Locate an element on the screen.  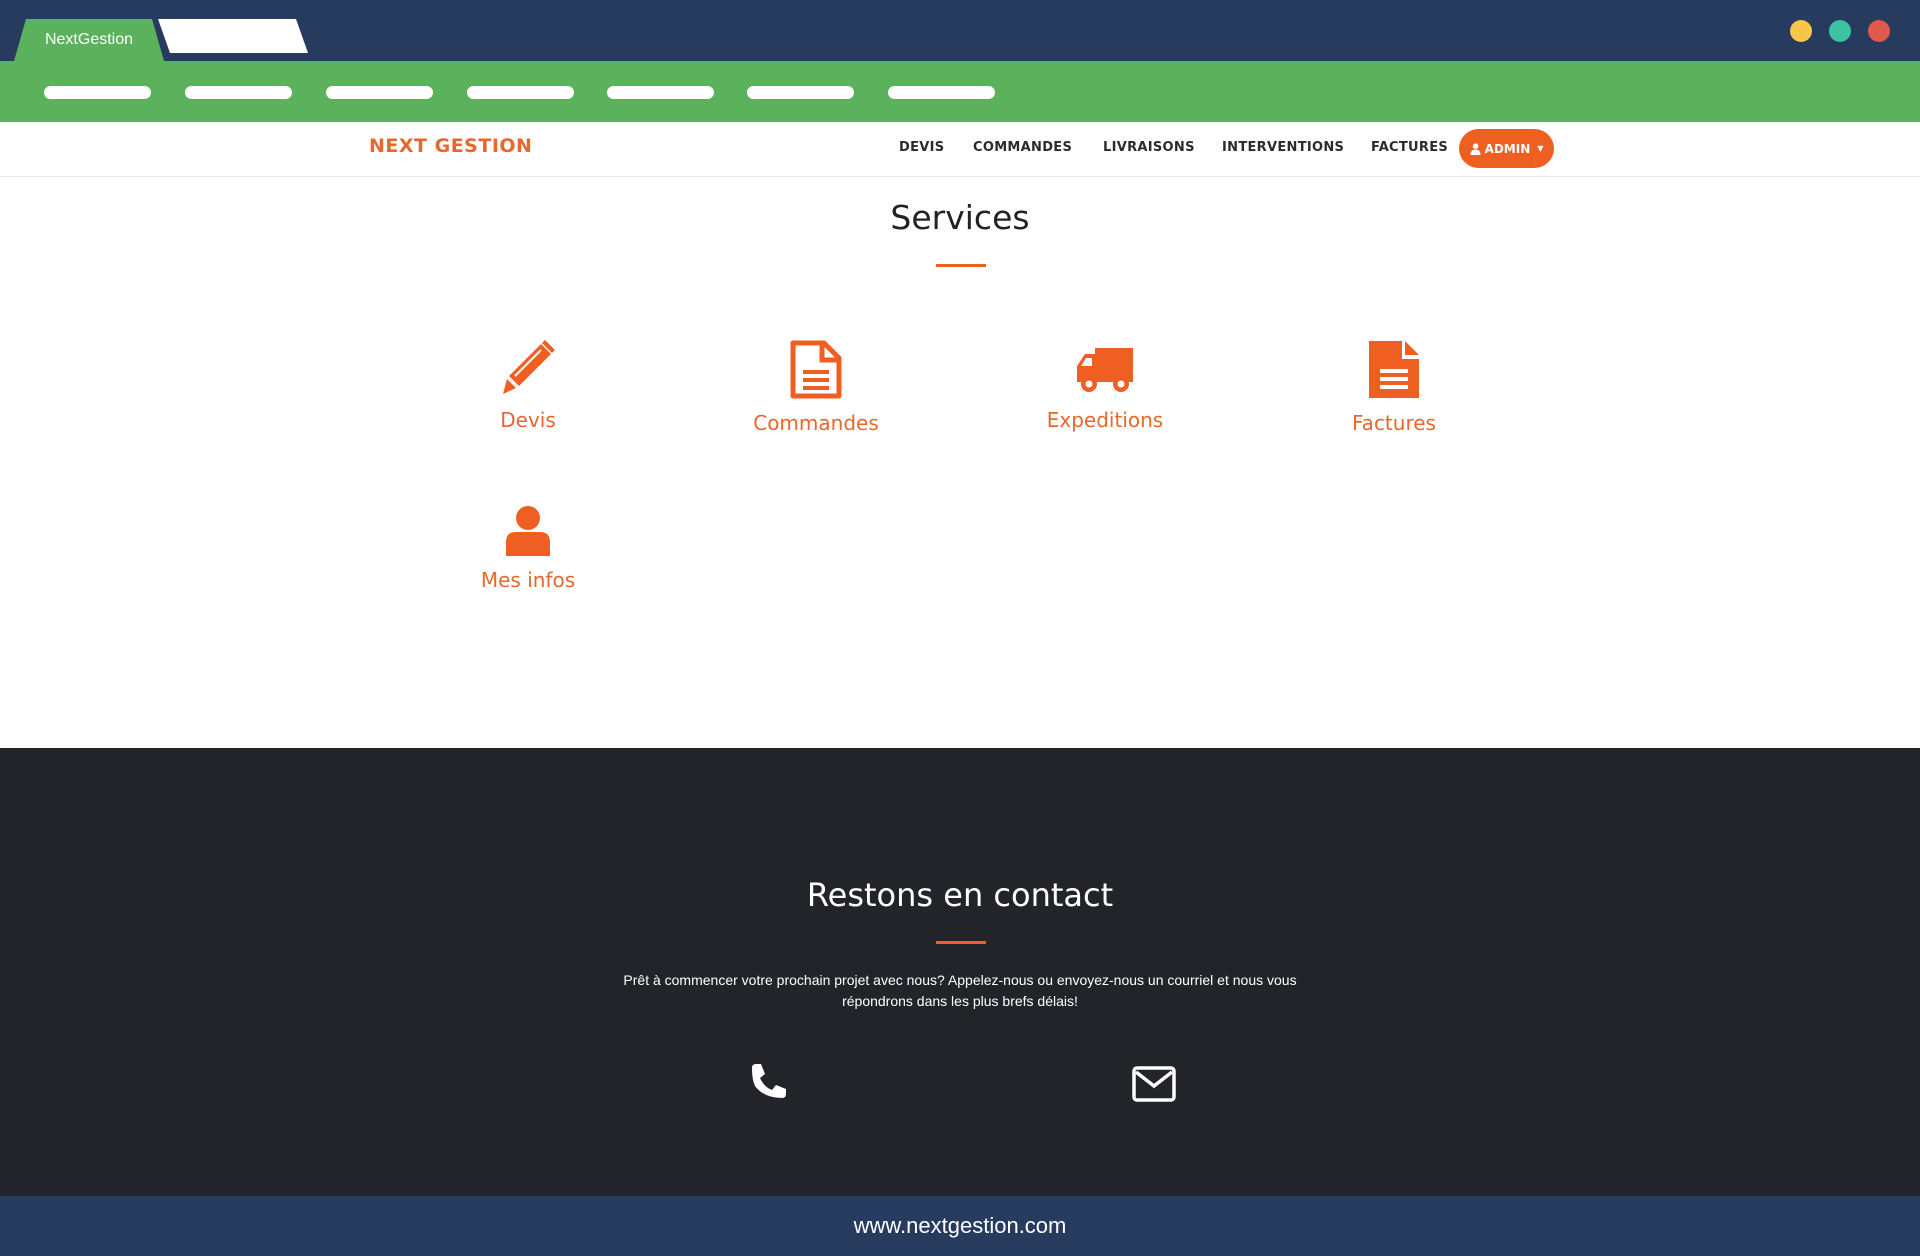
footer-url: www.nextgestion.com is located at coordinates (960, 1226).